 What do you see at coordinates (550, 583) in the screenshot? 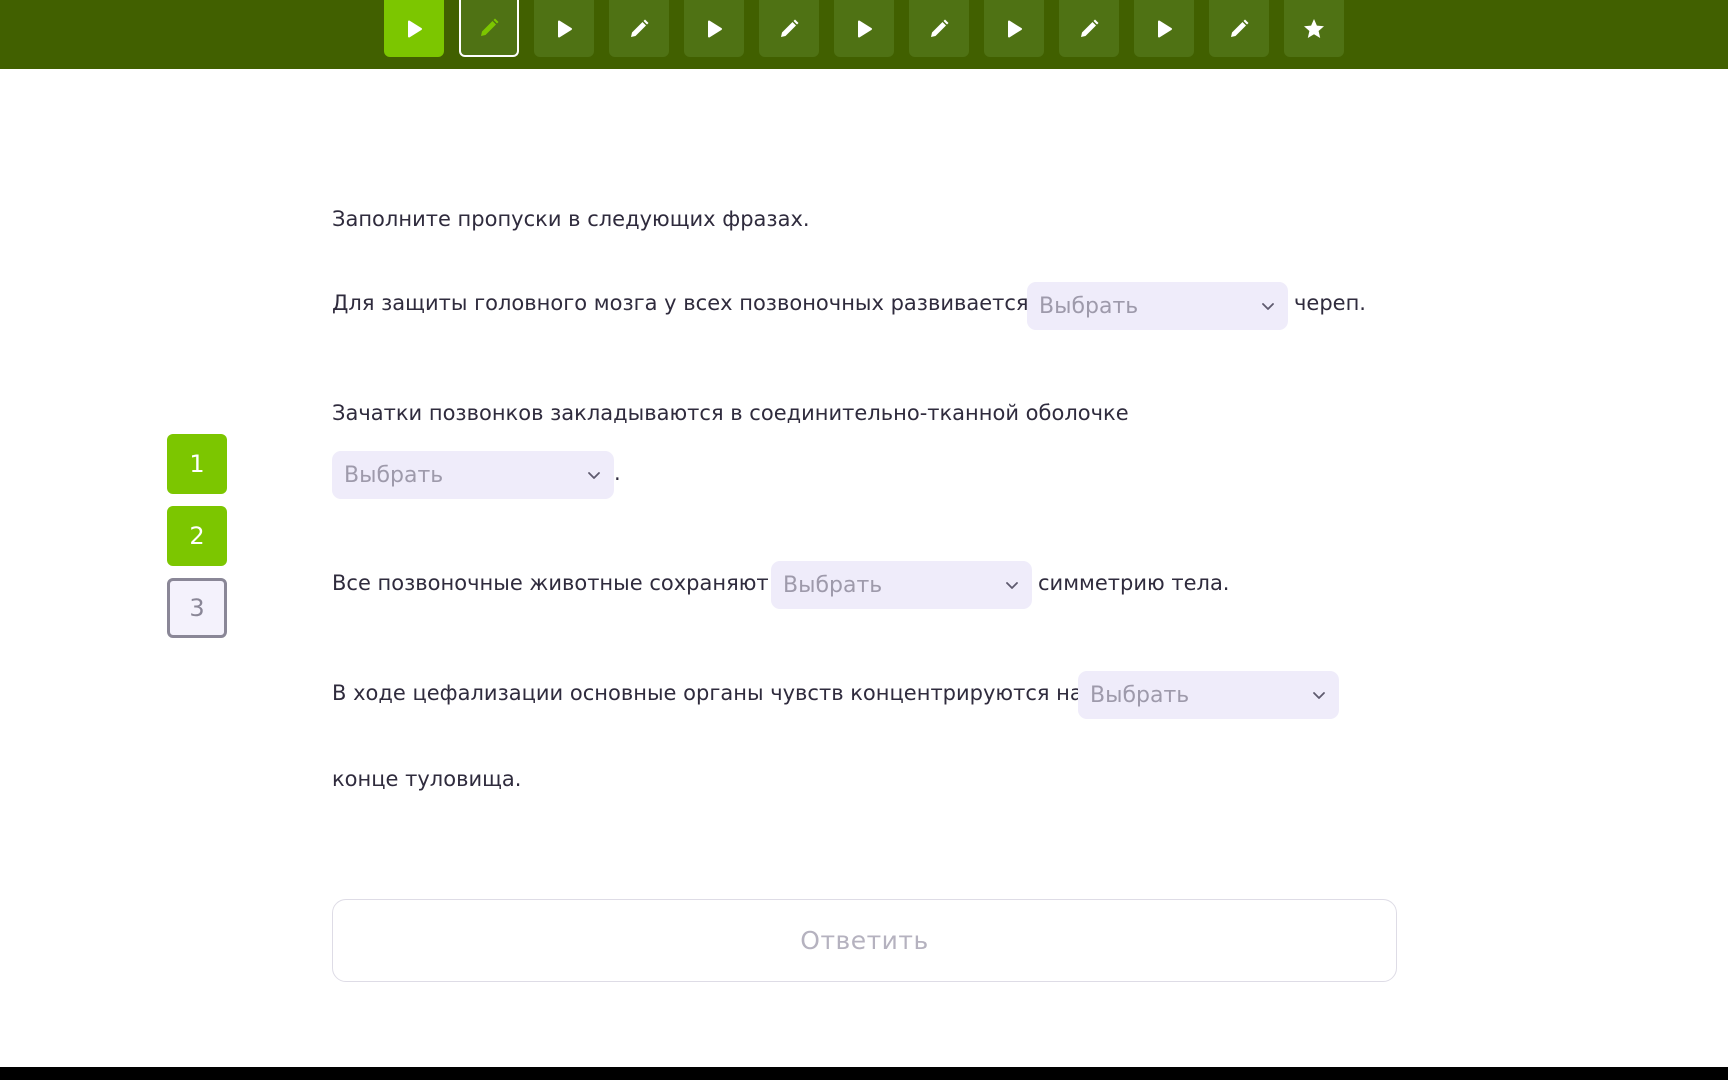
I see `q3-text-before: Все позвоночные животные сохраняют` at bounding box center [550, 583].